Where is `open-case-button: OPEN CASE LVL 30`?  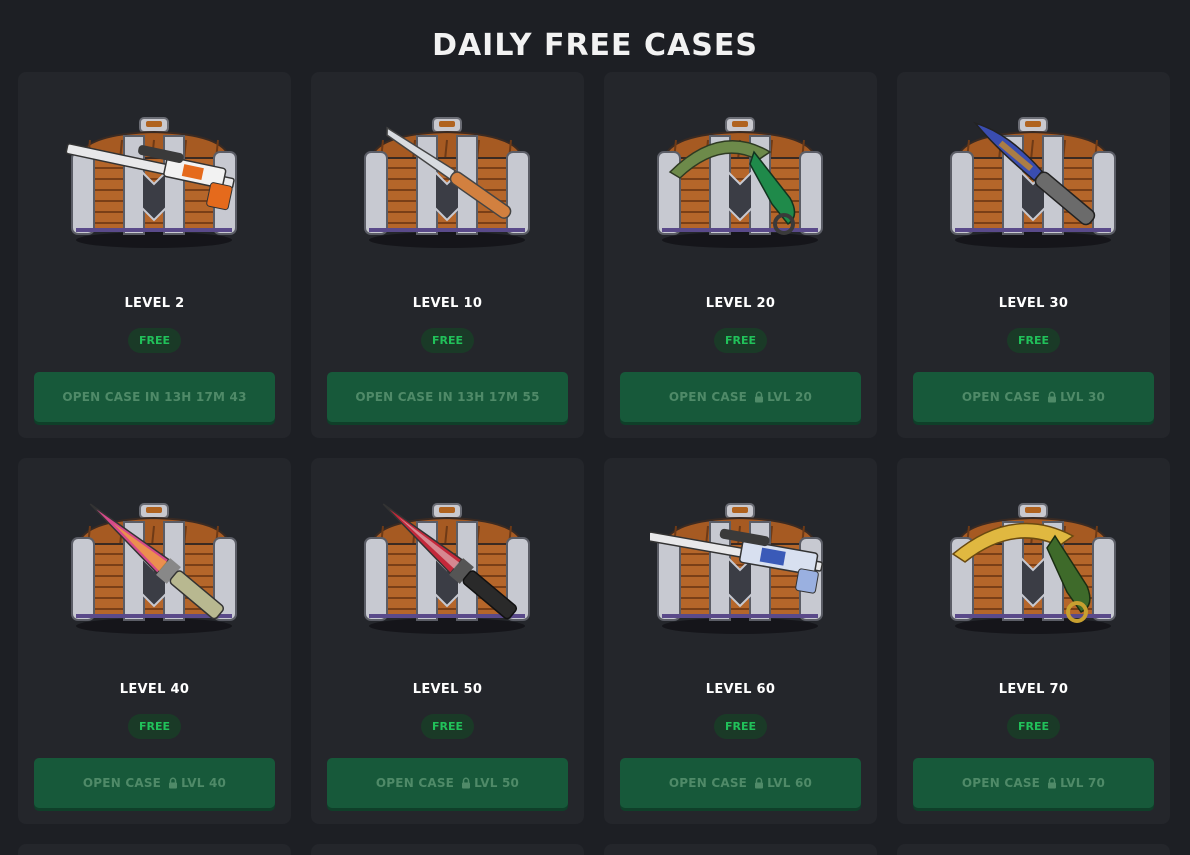 open-case-button: OPEN CASE LVL 30 is located at coordinates (1033, 397).